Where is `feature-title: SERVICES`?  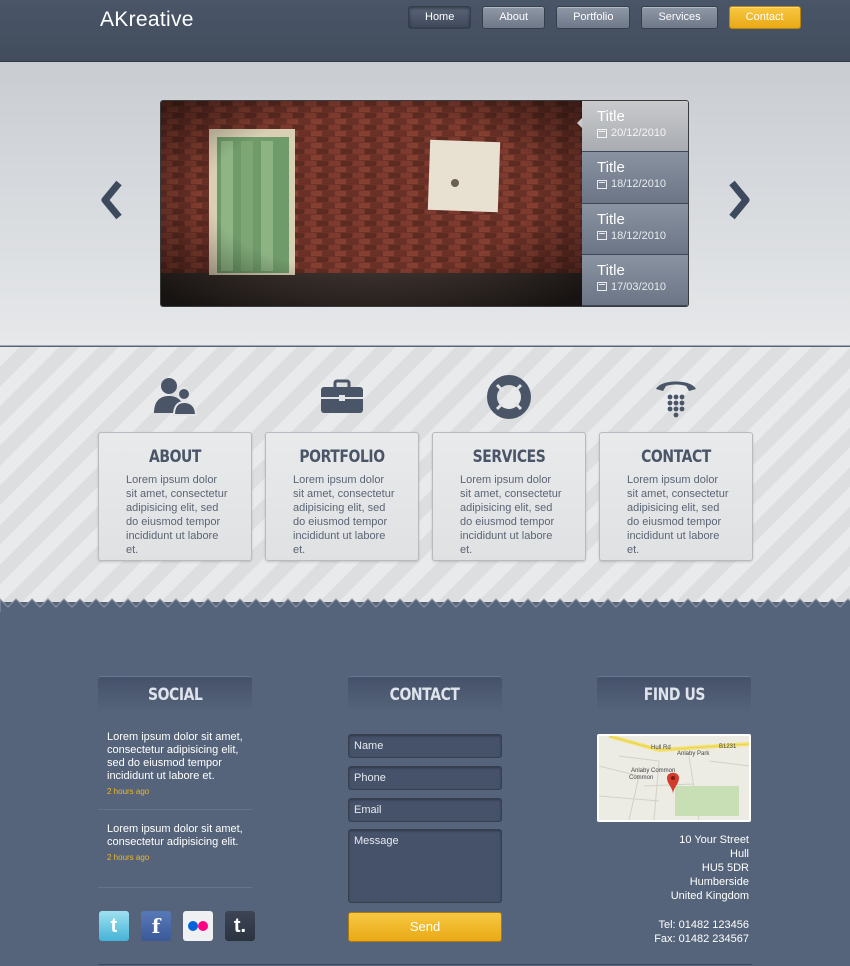
feature-title: SERVICES is located at coordinates (509, 457).